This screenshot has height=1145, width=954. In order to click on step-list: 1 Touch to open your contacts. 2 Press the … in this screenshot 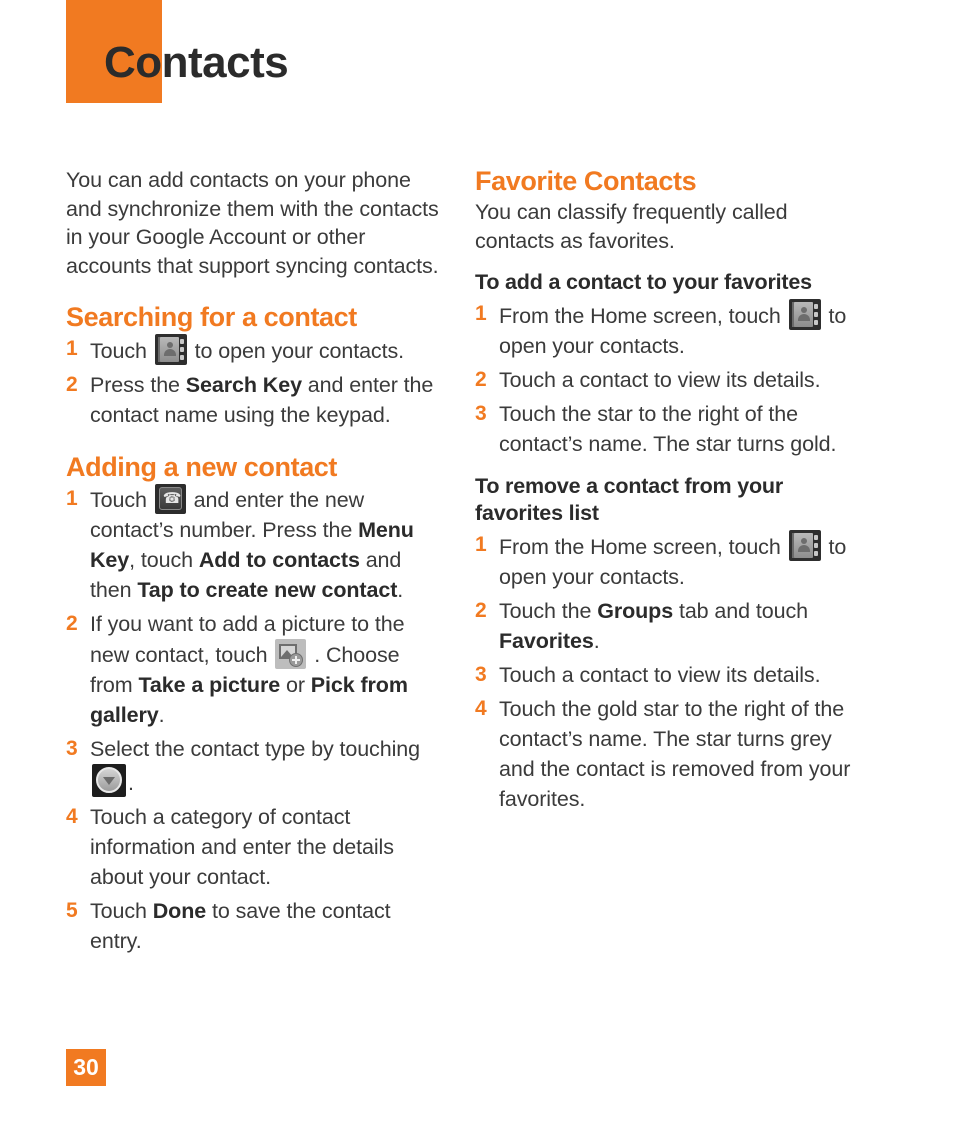, I will do `click(256, 382)`.